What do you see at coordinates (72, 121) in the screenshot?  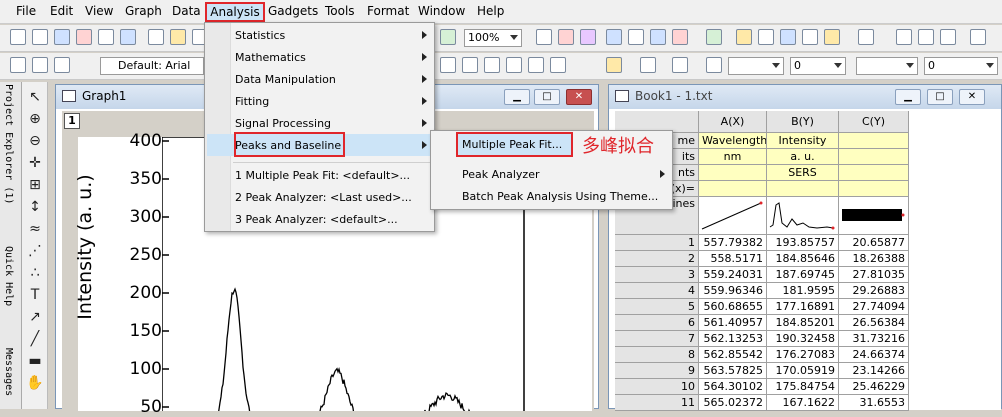 I see `layer-indicator: 1` at bounding box center [72, 121].